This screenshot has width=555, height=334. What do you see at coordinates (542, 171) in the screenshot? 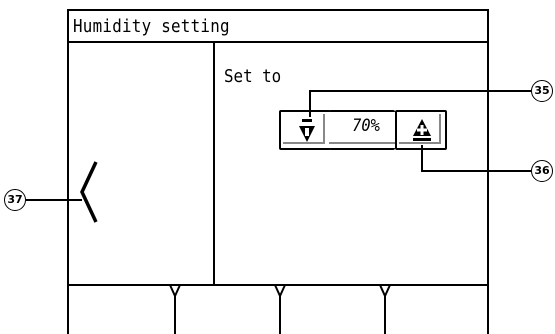
I see `callout-increase: 36` at bounding box center [542, 171].